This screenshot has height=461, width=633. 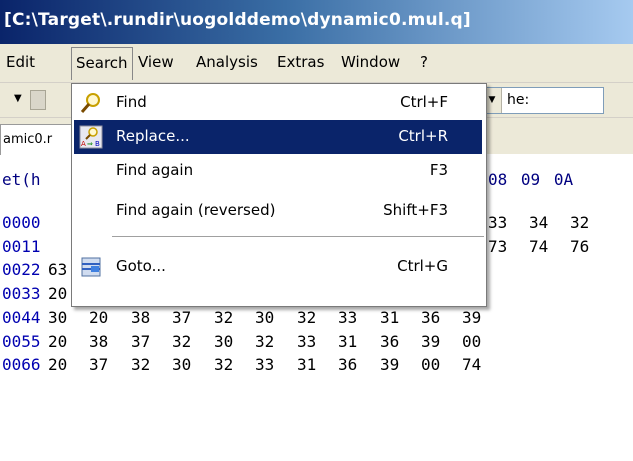 What do you see at coordinates (196, 210) in the screenshot?
I see `menu-item-label: Find again (reversed)` at bounding box center [196, 210].